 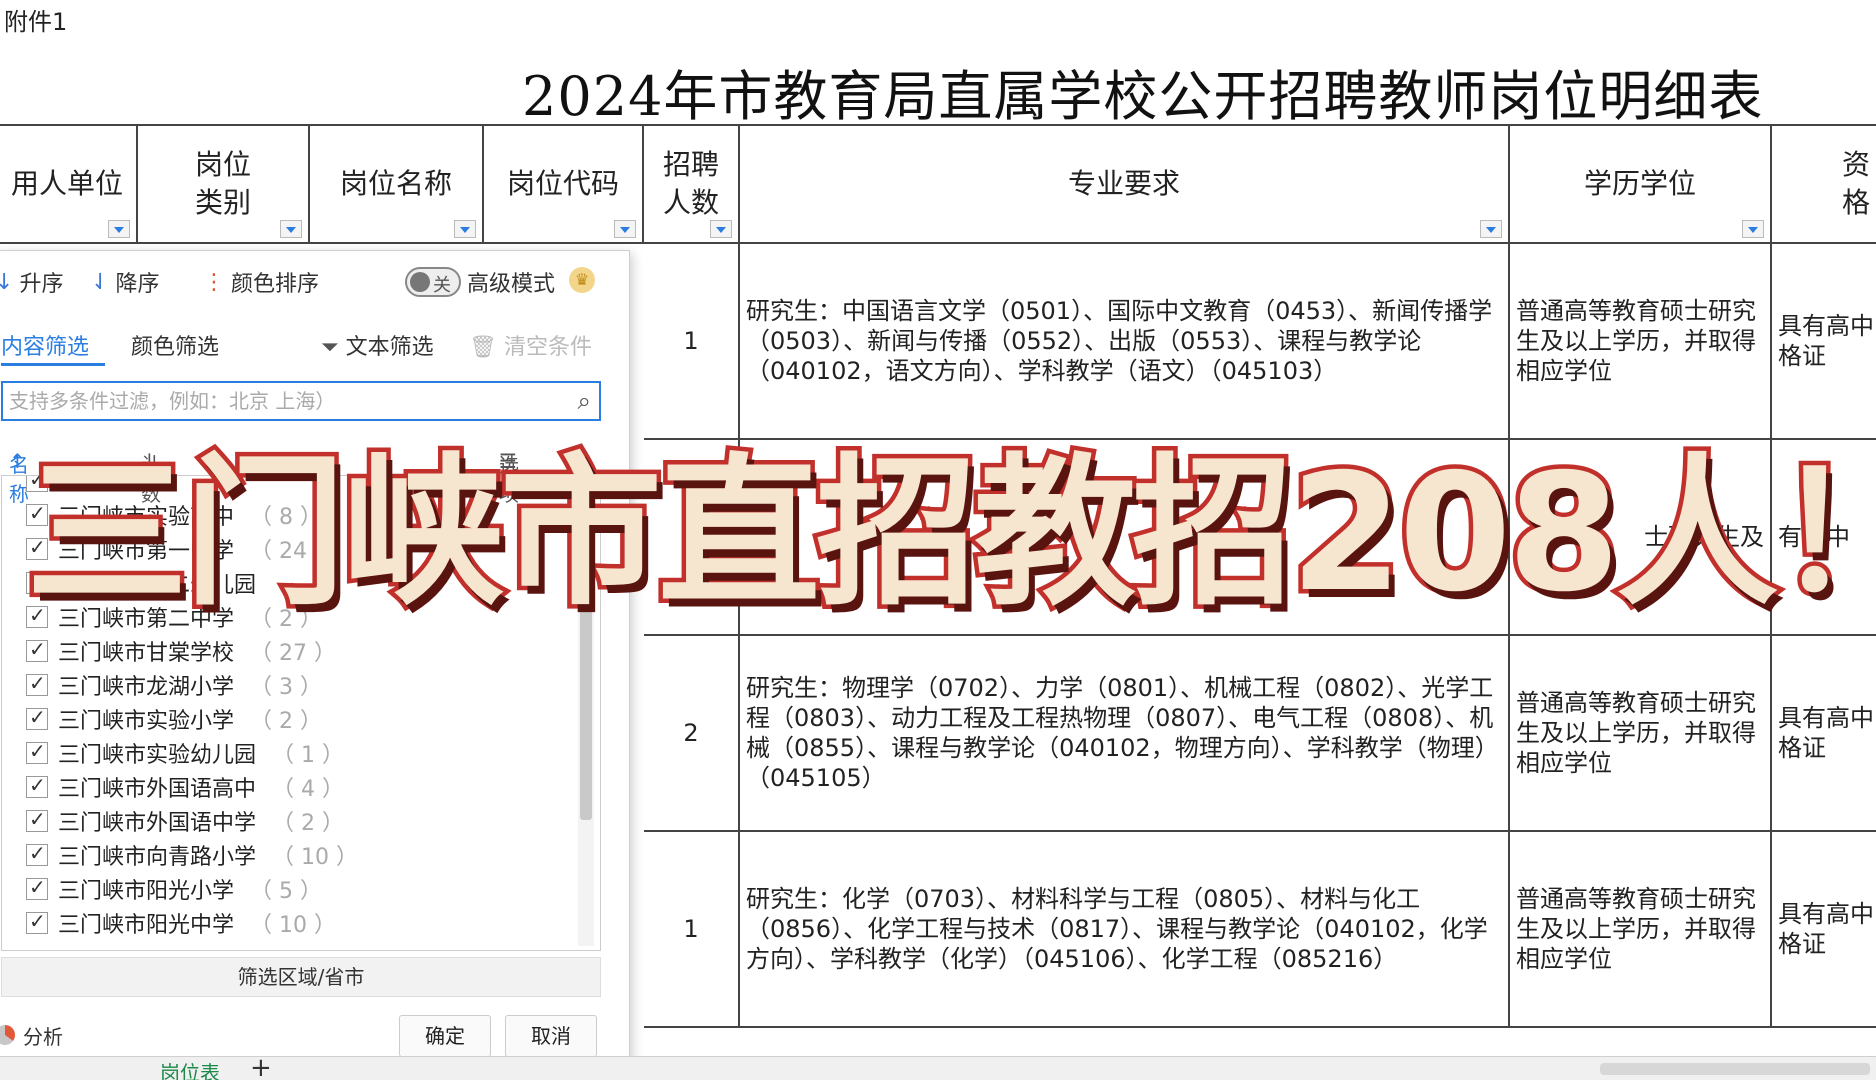 I want to click on clear-filter-label: 清空条件, so click(x=547, y=347).